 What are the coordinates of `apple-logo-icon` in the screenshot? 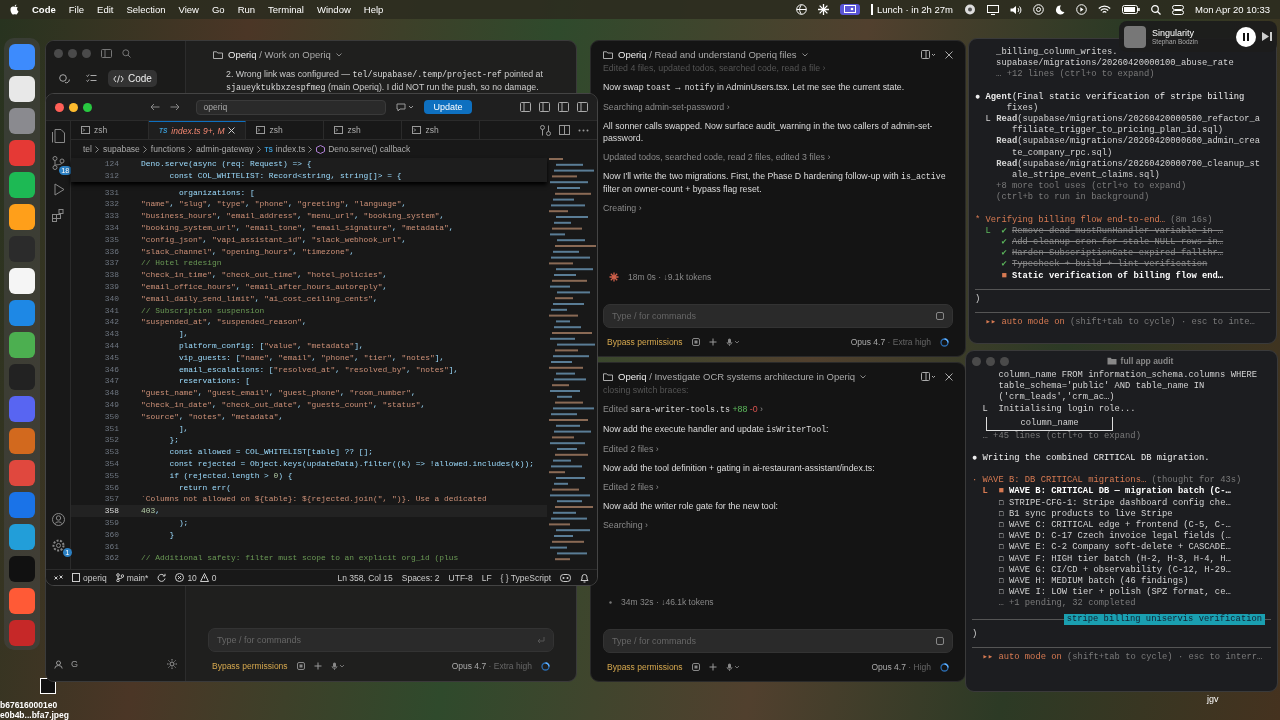 It's located at (14, 9).